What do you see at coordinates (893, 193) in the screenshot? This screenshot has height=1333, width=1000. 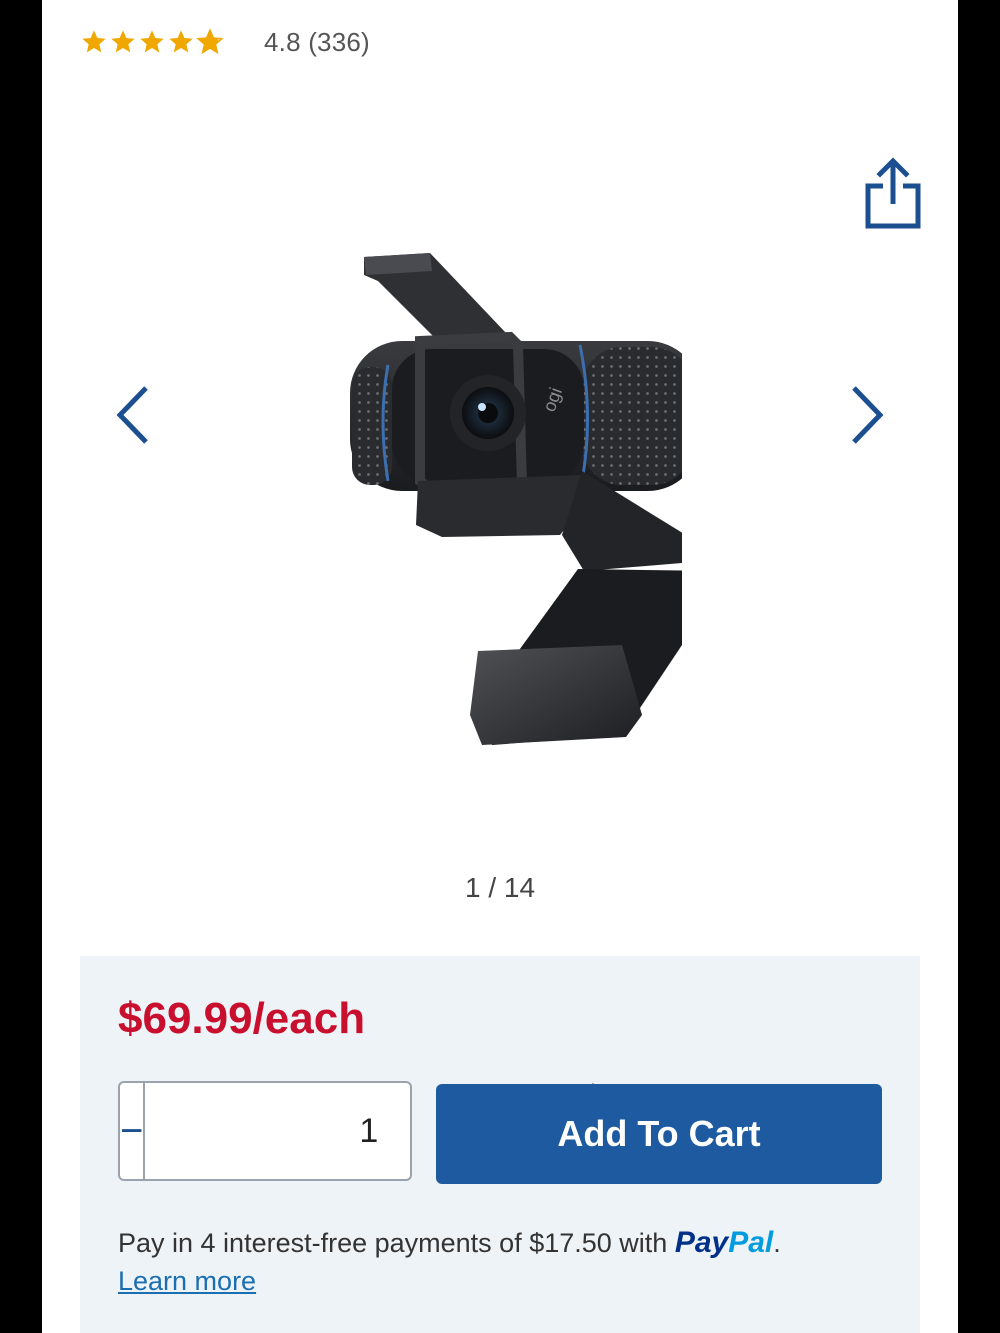 I see `share-icon` at bounding box center [893, 193].